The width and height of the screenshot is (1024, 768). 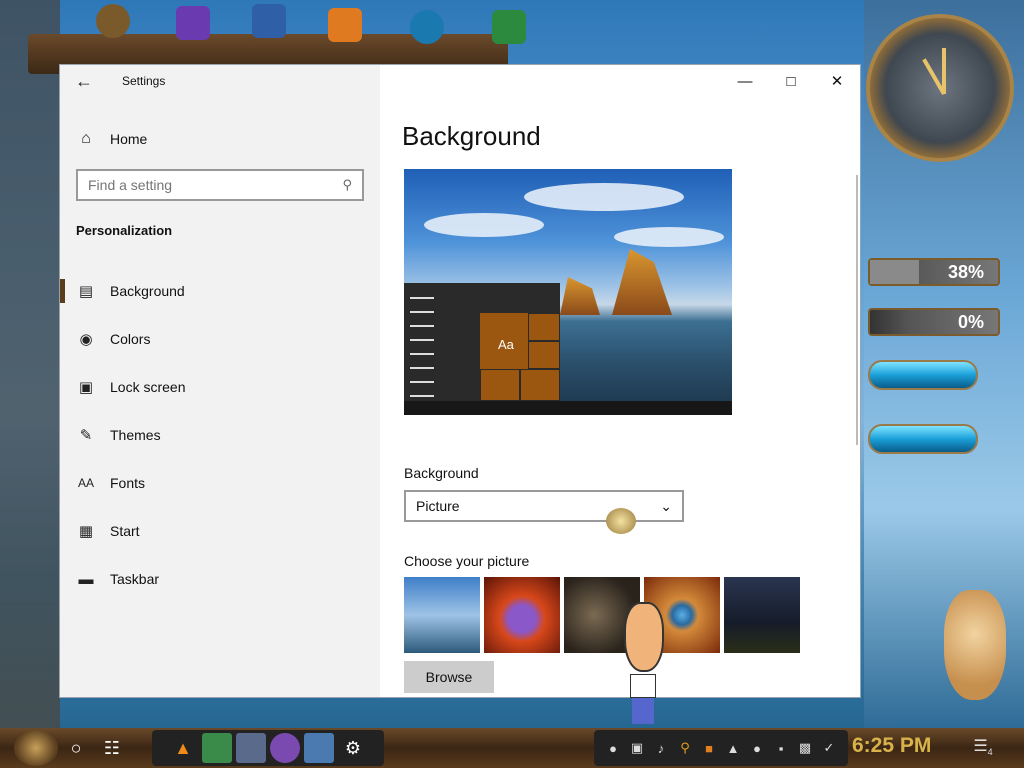 What do you see at coordinates (733, 748) in the screenshot?
I see `tray-app-icon: ▲` at bounding box center [733, 748].